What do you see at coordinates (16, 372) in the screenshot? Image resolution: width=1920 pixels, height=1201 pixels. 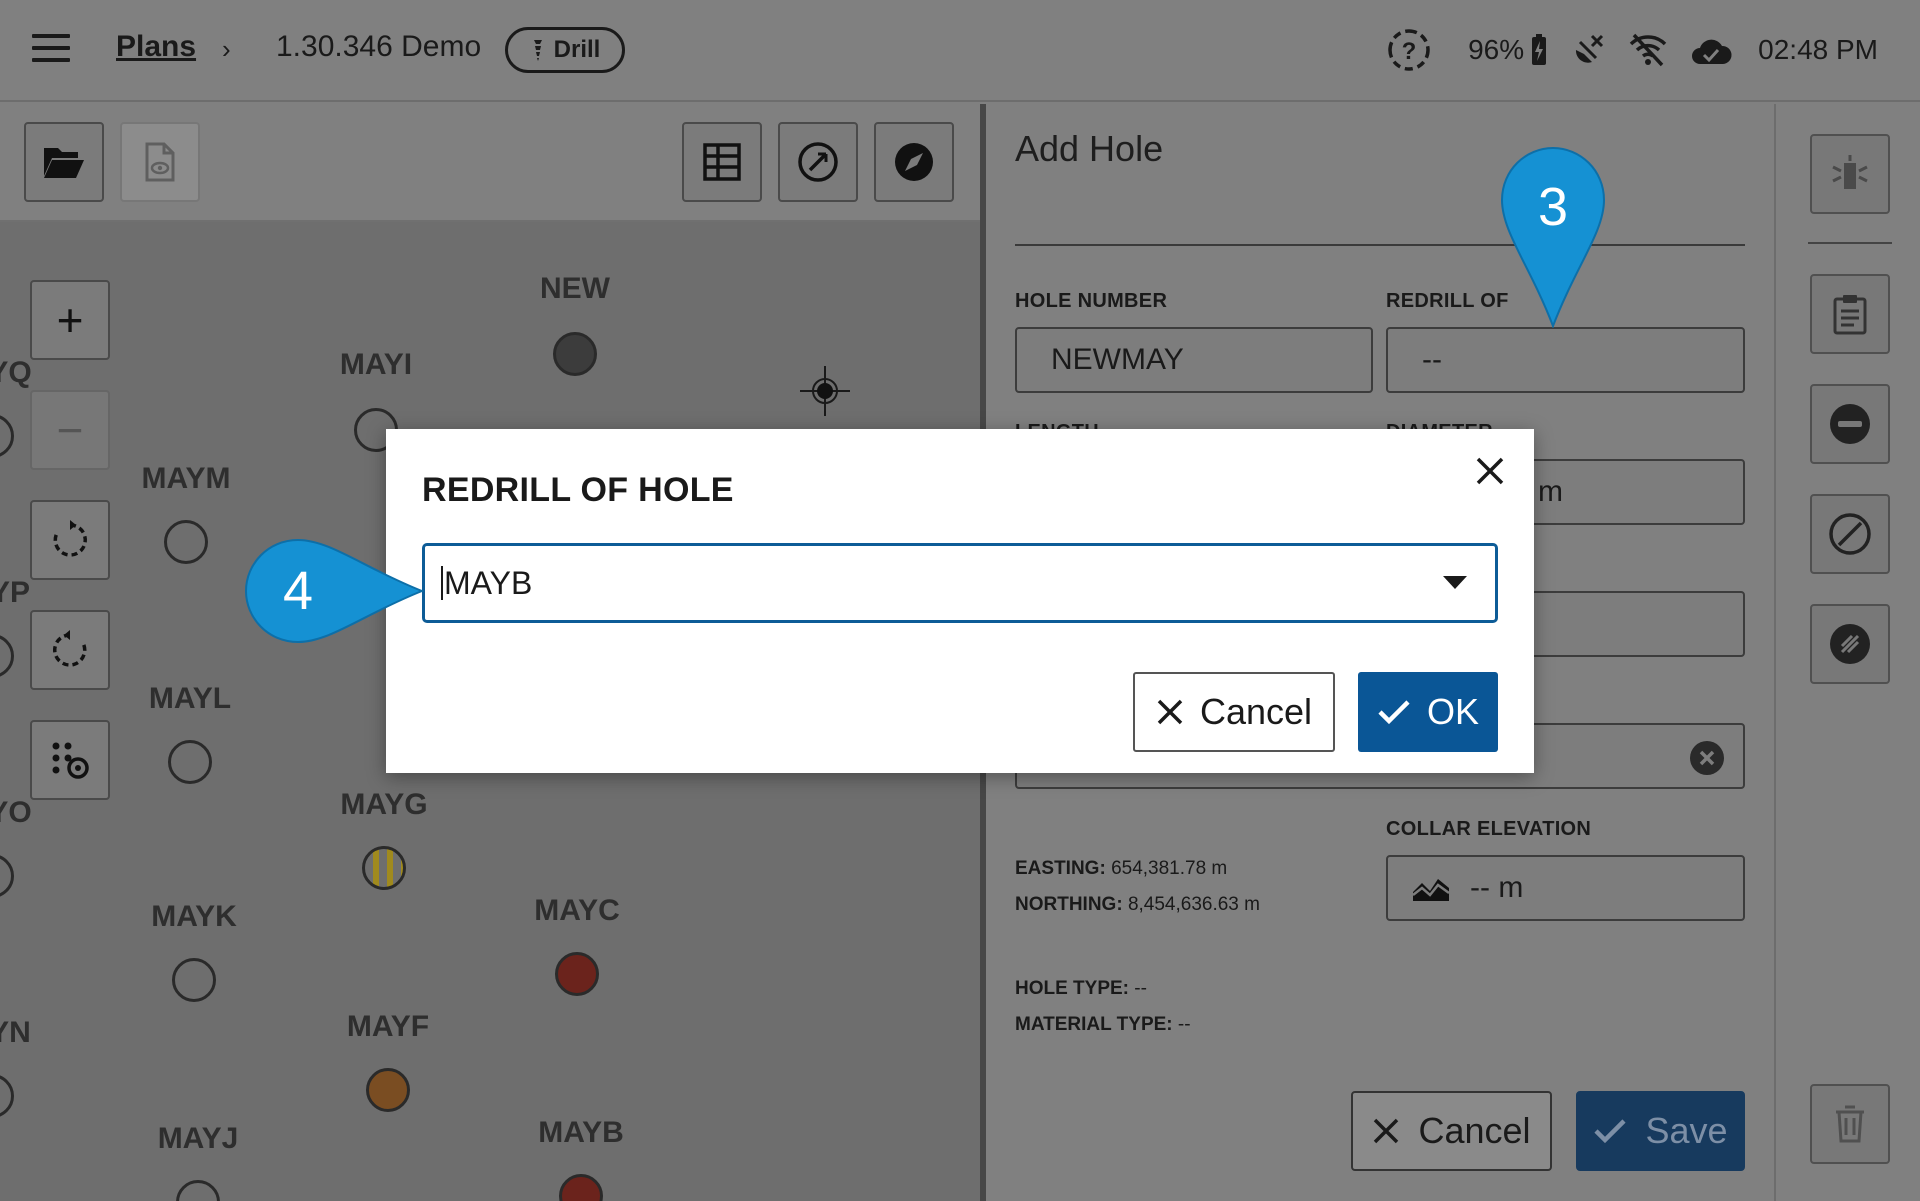 I see `hole-label: YQ` at bounding box center [16, 372].